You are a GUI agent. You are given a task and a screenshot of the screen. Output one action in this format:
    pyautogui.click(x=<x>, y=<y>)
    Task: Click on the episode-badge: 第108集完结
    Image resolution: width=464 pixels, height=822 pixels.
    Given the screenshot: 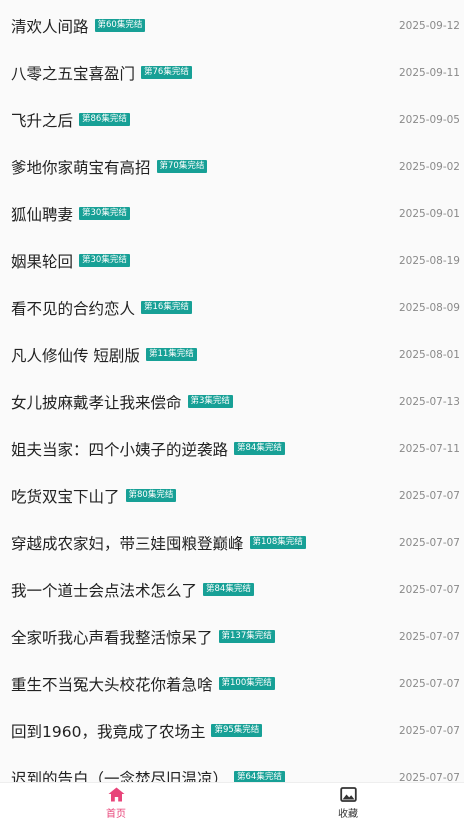 What is the action you would take?
    pyautogui.click(x=277, y=542)
    